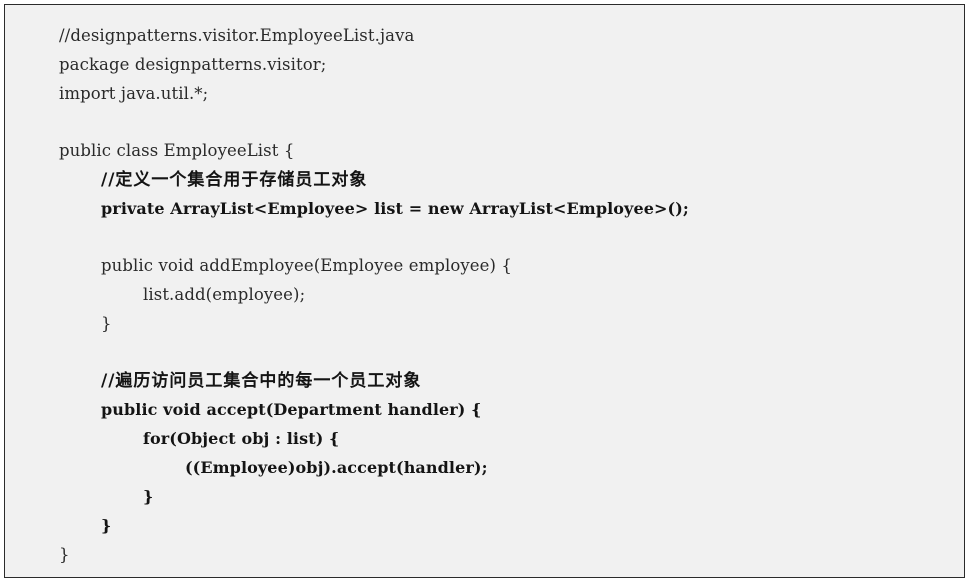 The width and height of the screenshot is (973, 586). I want to click on code-line-class-declaration: public class EmployeeList {, so click(177, 150).